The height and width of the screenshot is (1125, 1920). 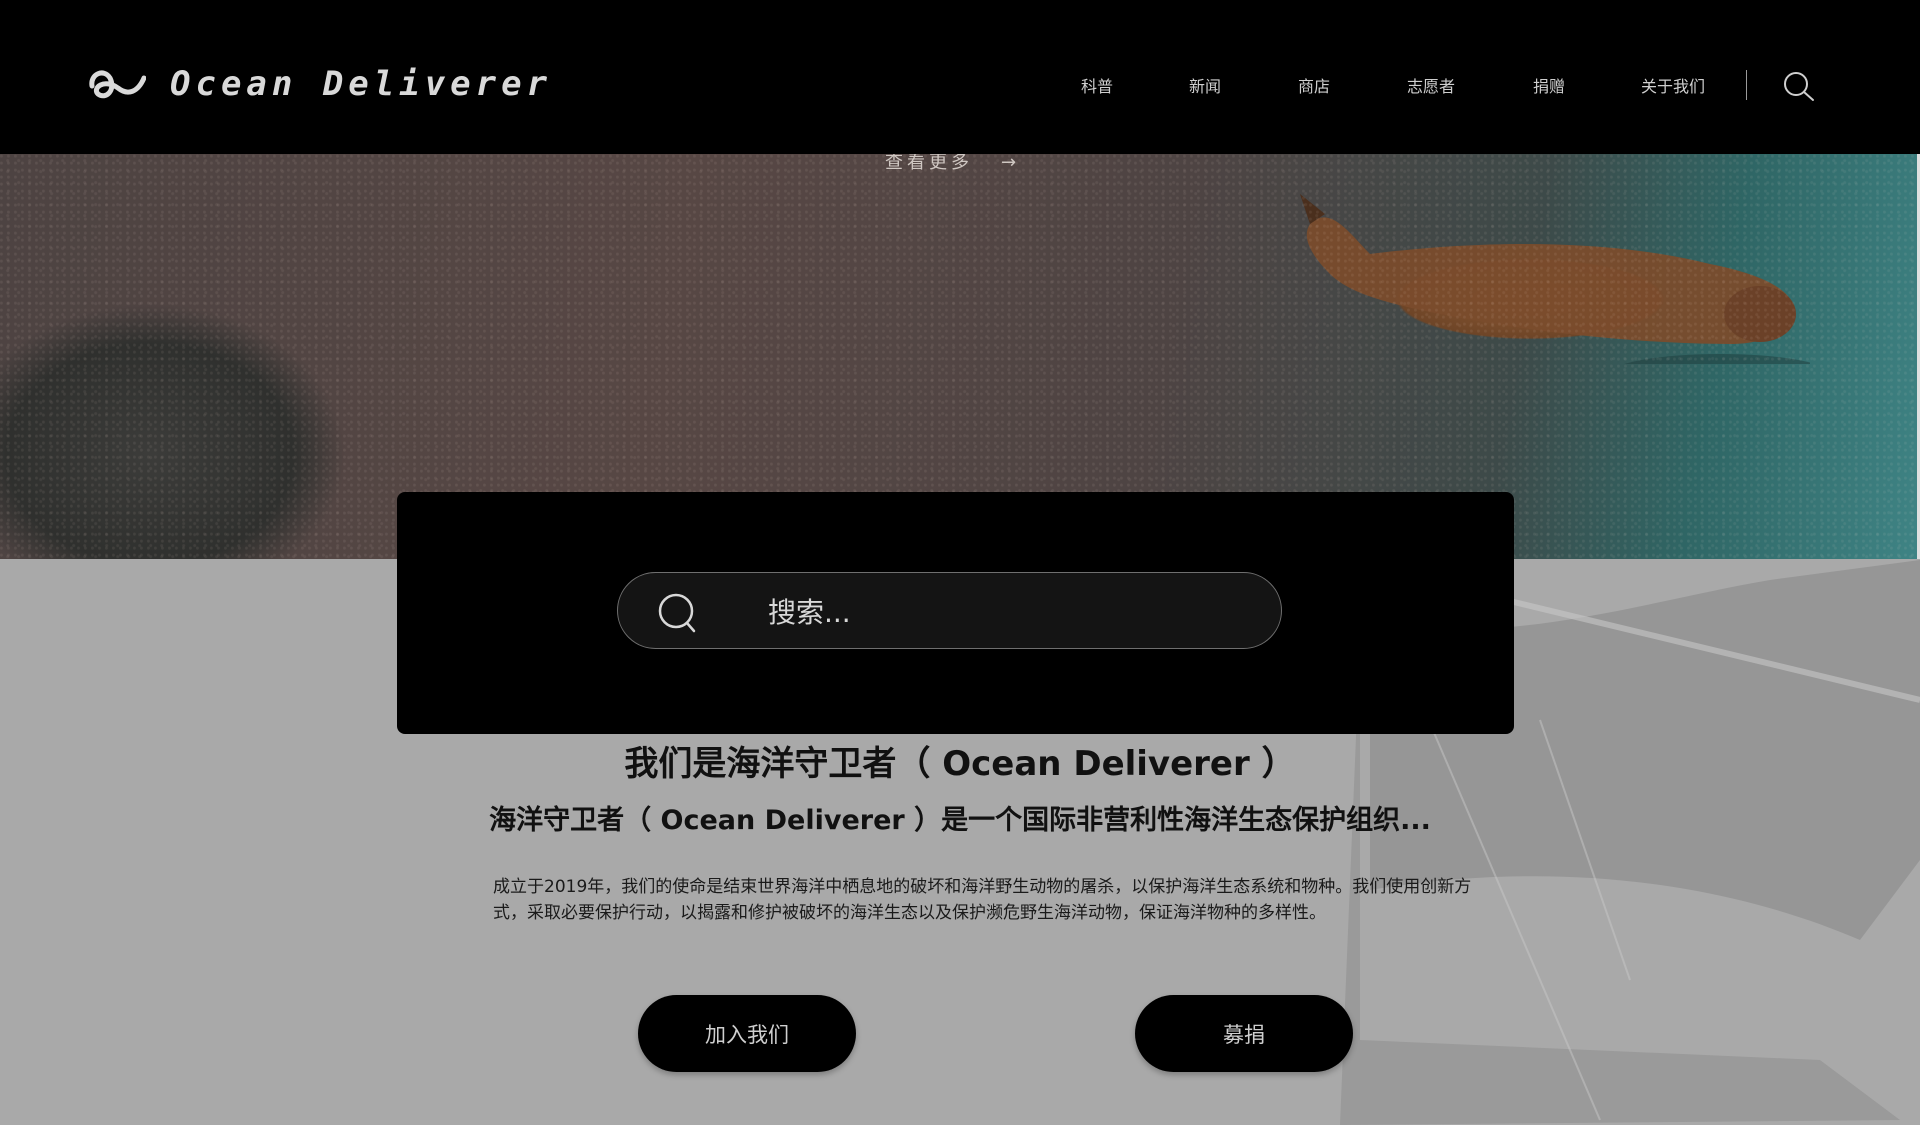 What do you see at coordinates (1205, 85) in the screenshot?
I see `nav-item-news: 新闻` at bounding box center [1205, 85].